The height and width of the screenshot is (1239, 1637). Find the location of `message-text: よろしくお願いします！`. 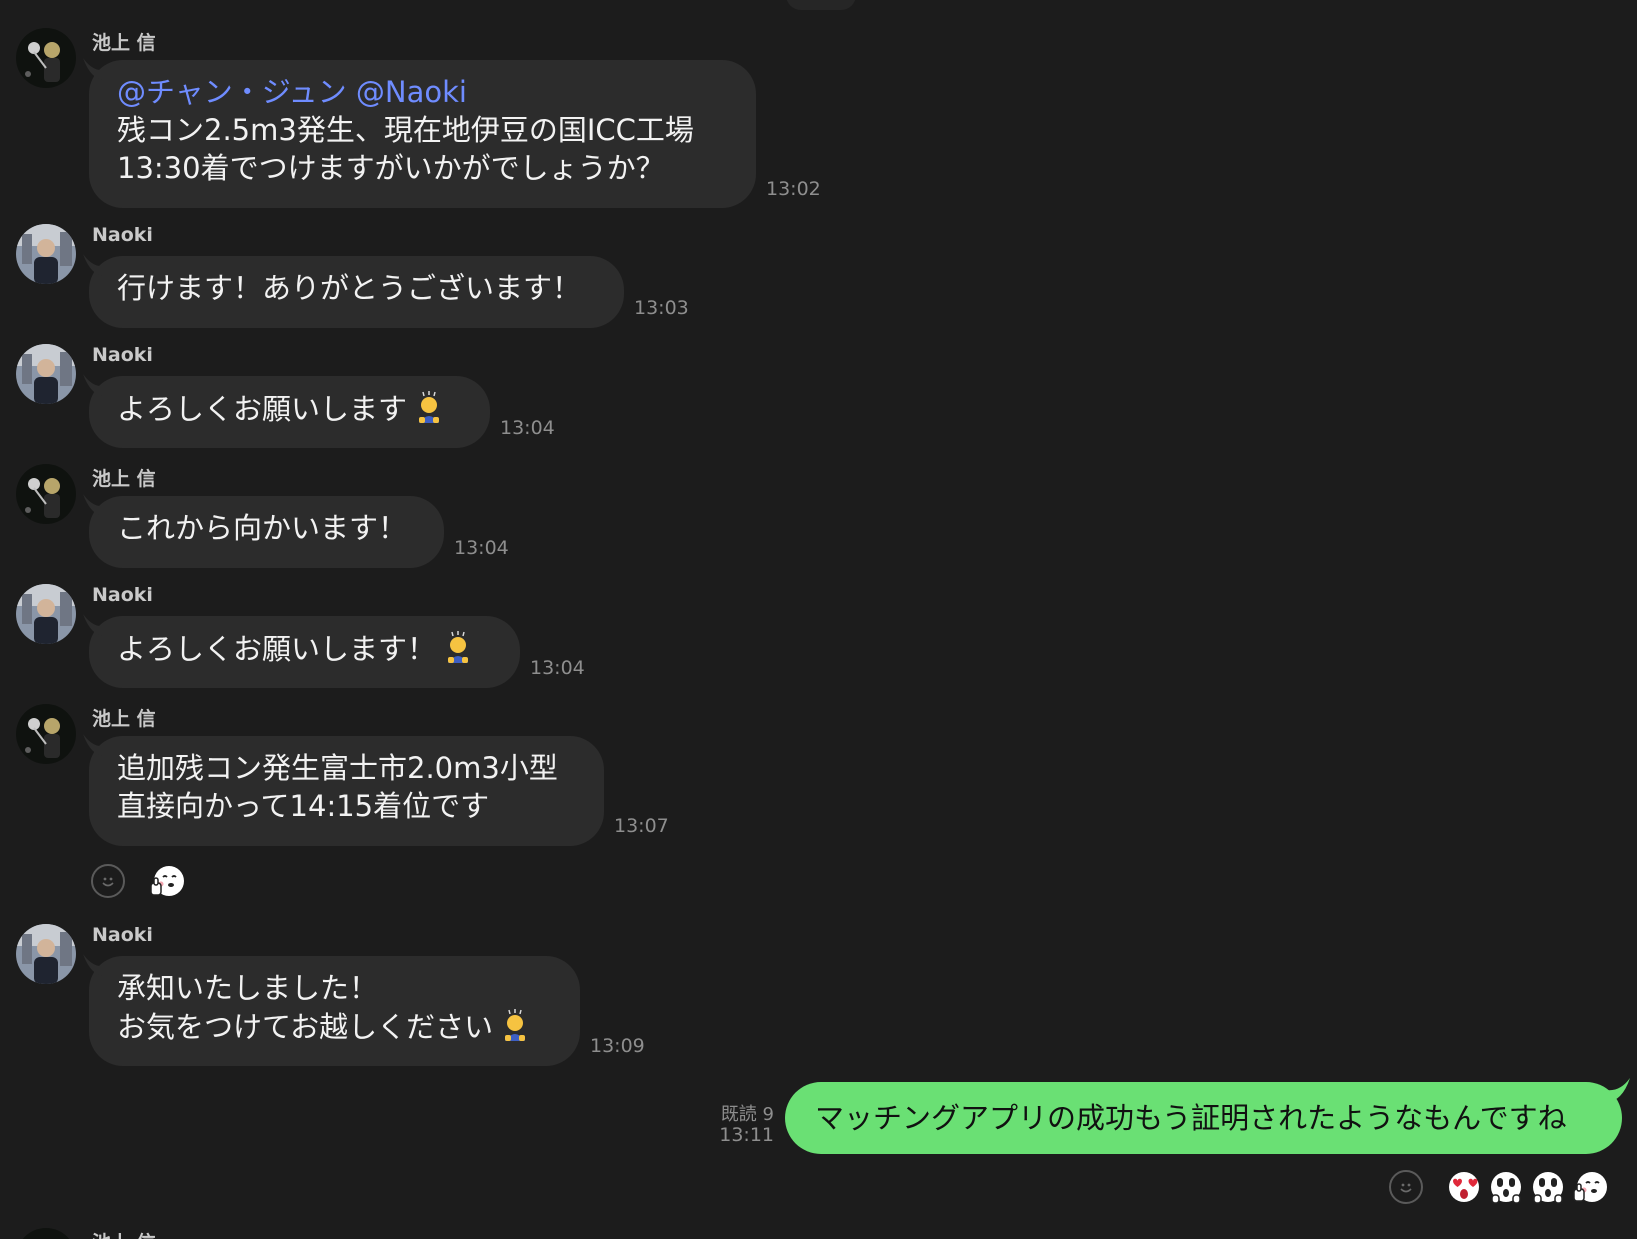

message-text: よろしくお願いします！ is located at coordinates (277, 649).